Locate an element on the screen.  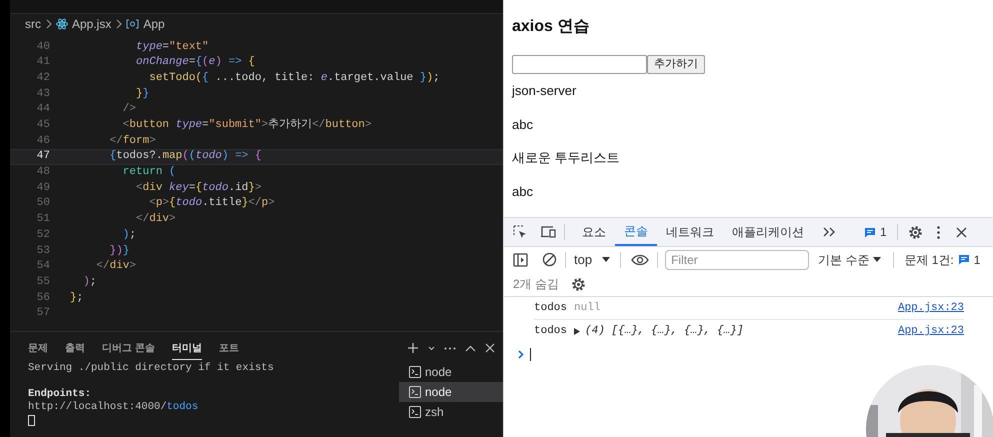
expand-icon is located at coordinates (577, 331).